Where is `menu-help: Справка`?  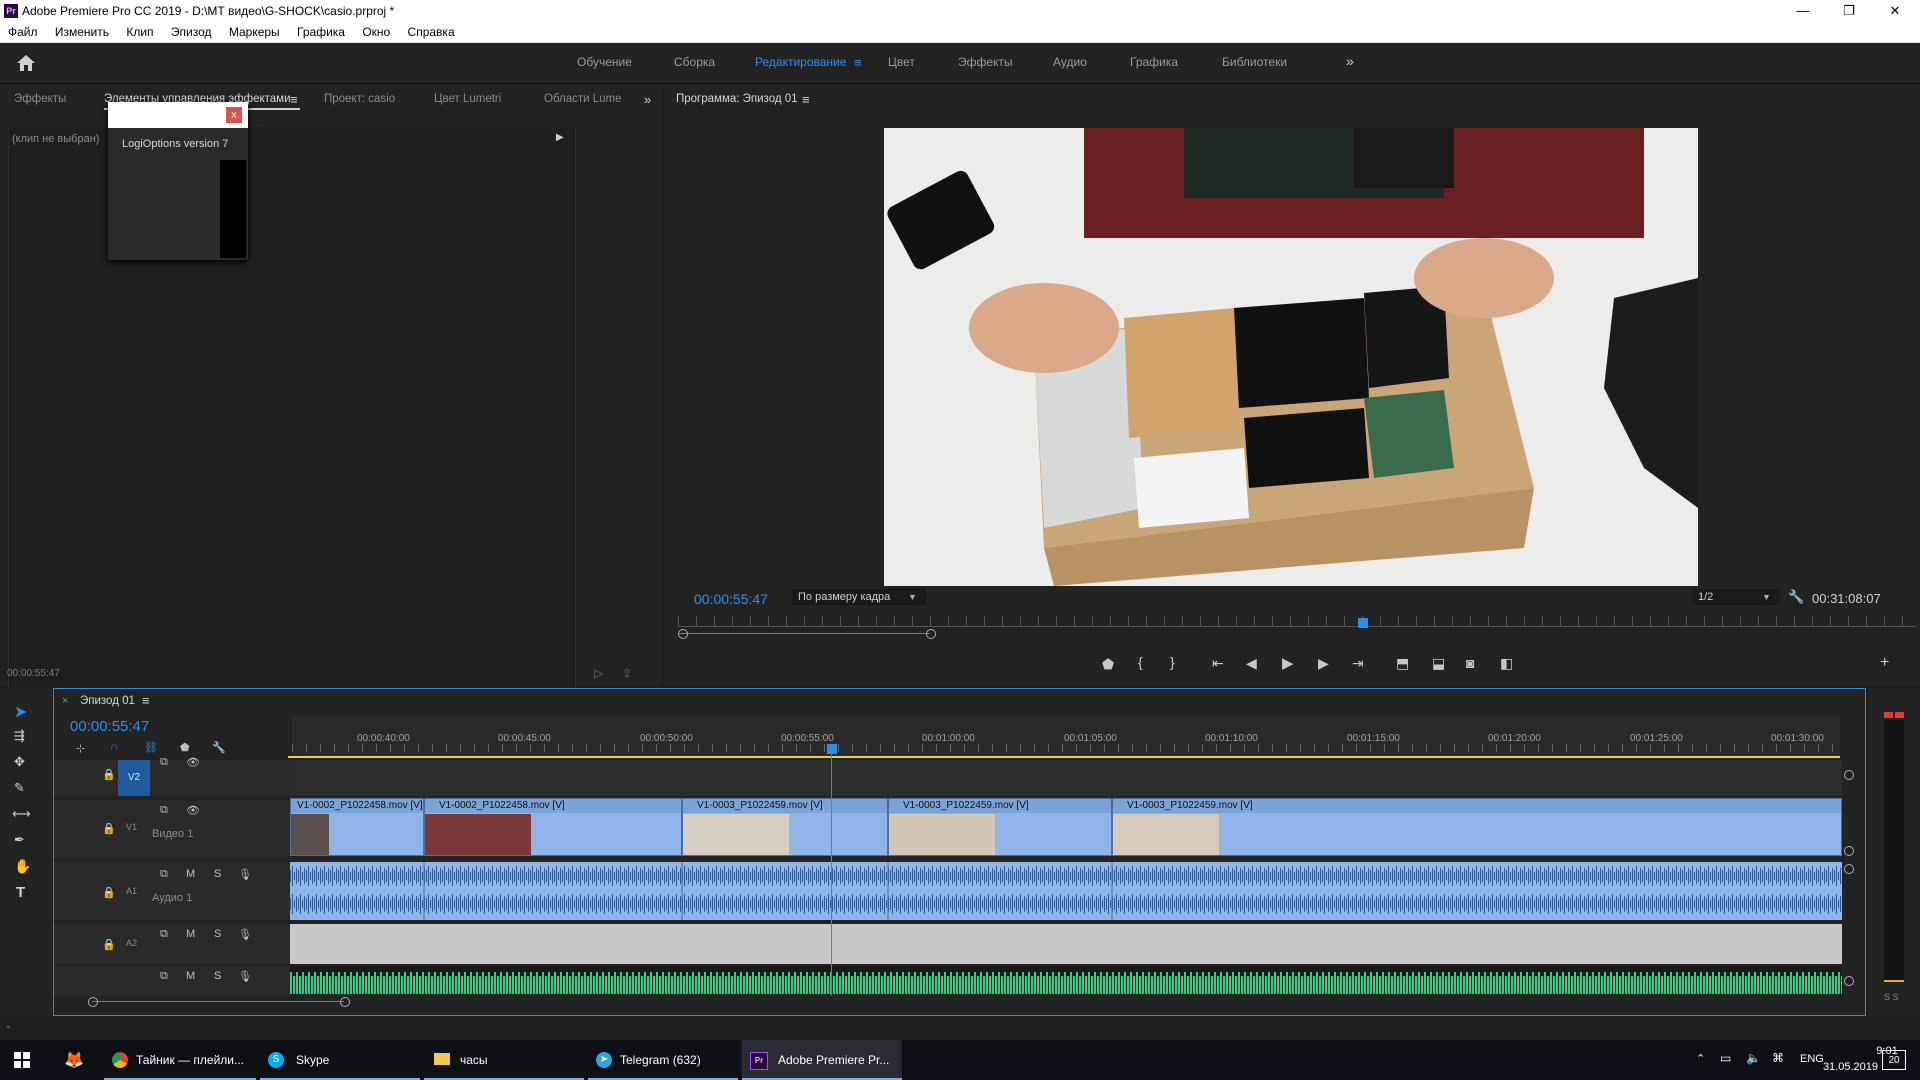
menu-help: Справка is located at coordinates (431, 32).